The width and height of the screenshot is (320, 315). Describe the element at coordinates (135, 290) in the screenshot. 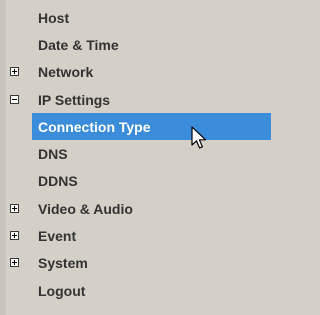

I see `menu-item-logout: Logout` at that location.